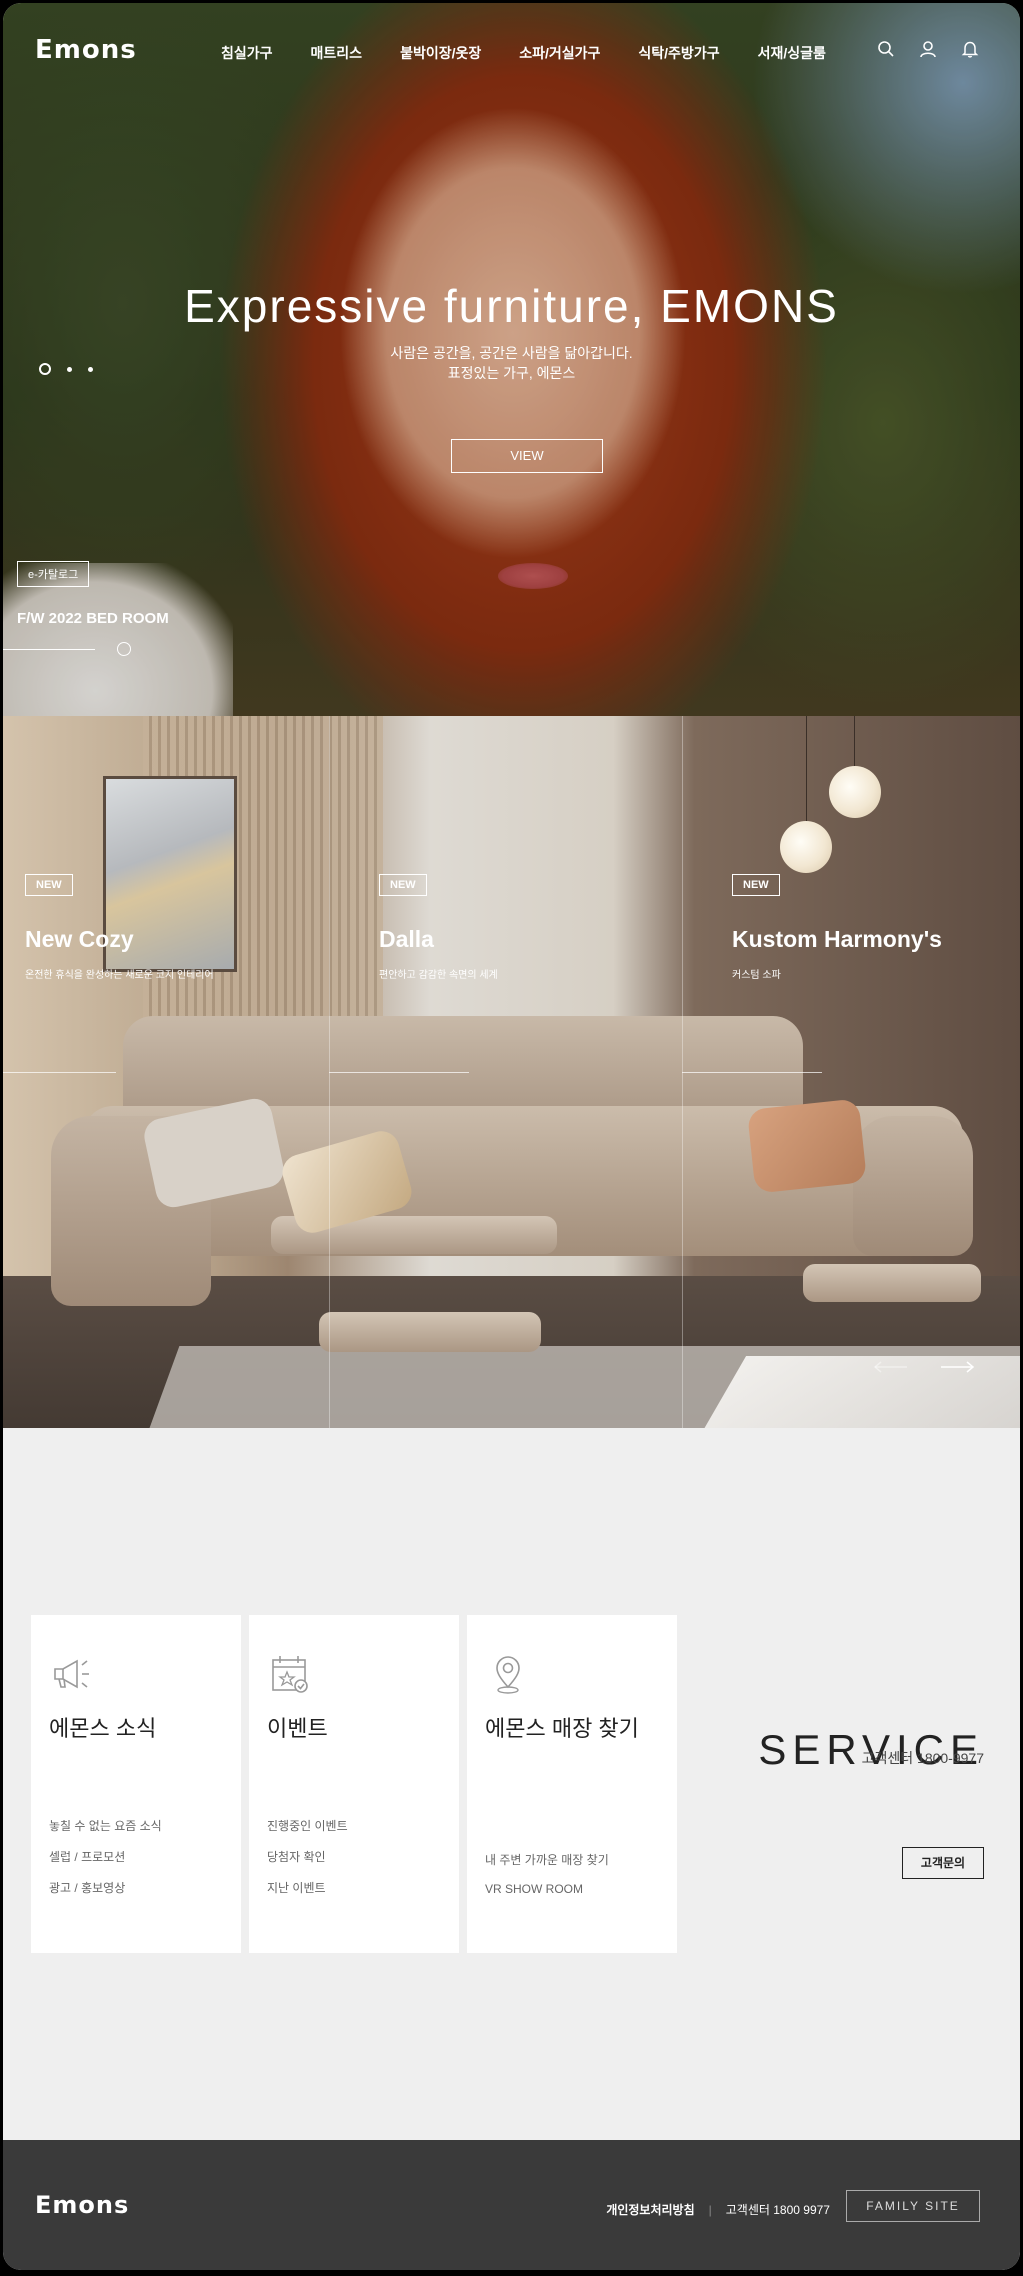  I want to click on footer-phone: 고객센터 1800 9977, so click(777, 2210).